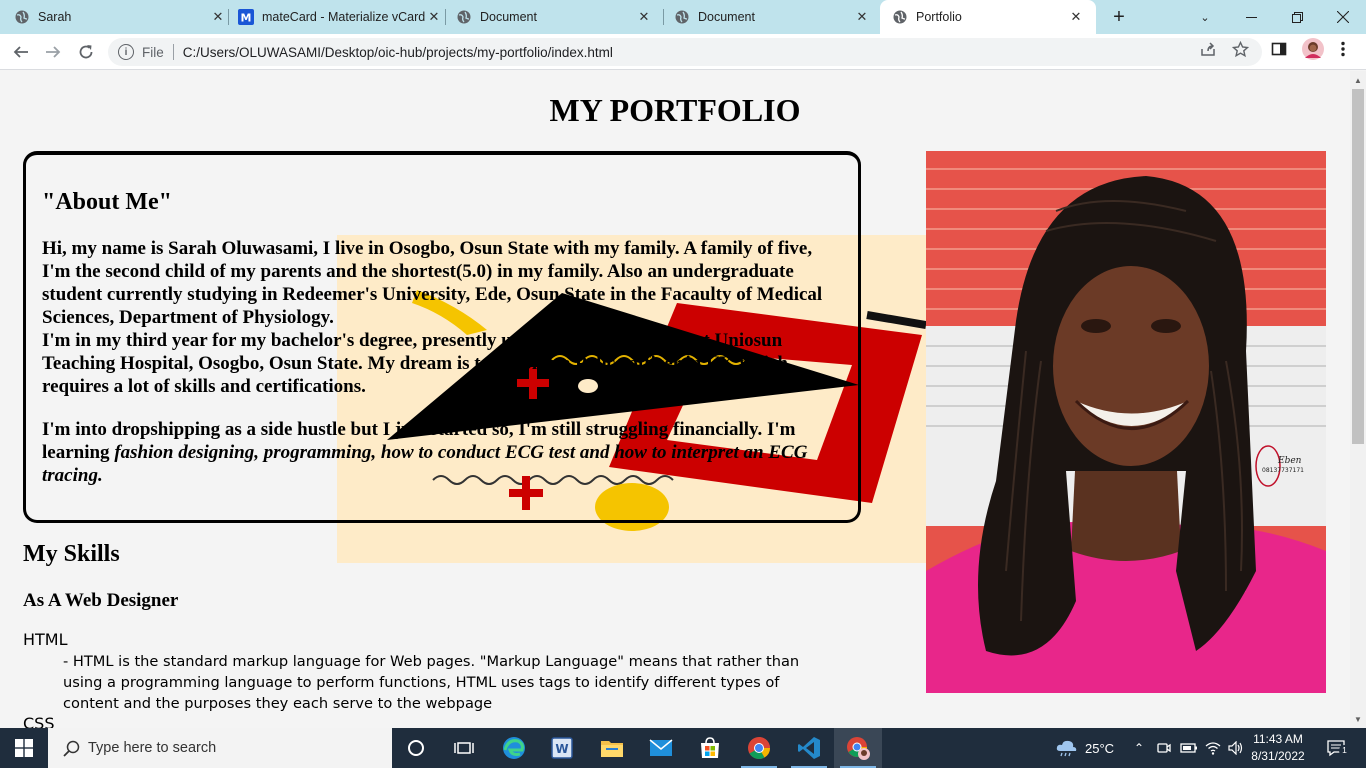 The image size is (1366, 768). I want to click on restore-button, so click(1297, 17).